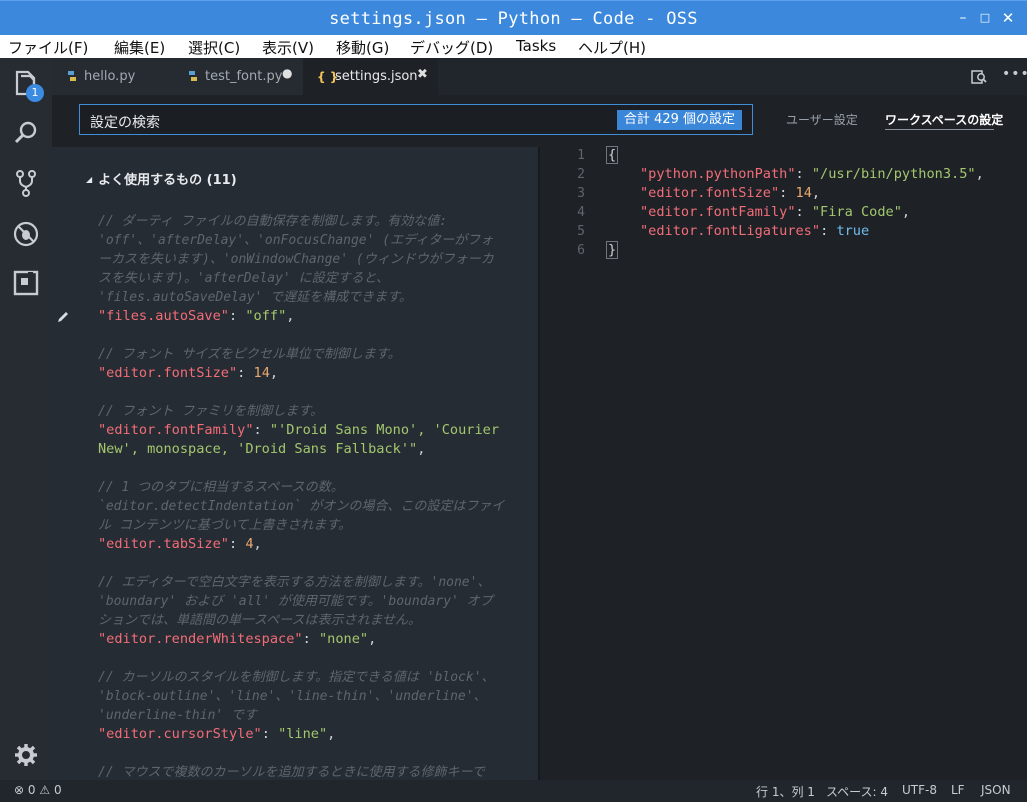 This screenshot has width=1027, height=802. Describe the element at coordinates (536, 46) in the screenshot. I see `menu-tasks: Tasks` at that location.